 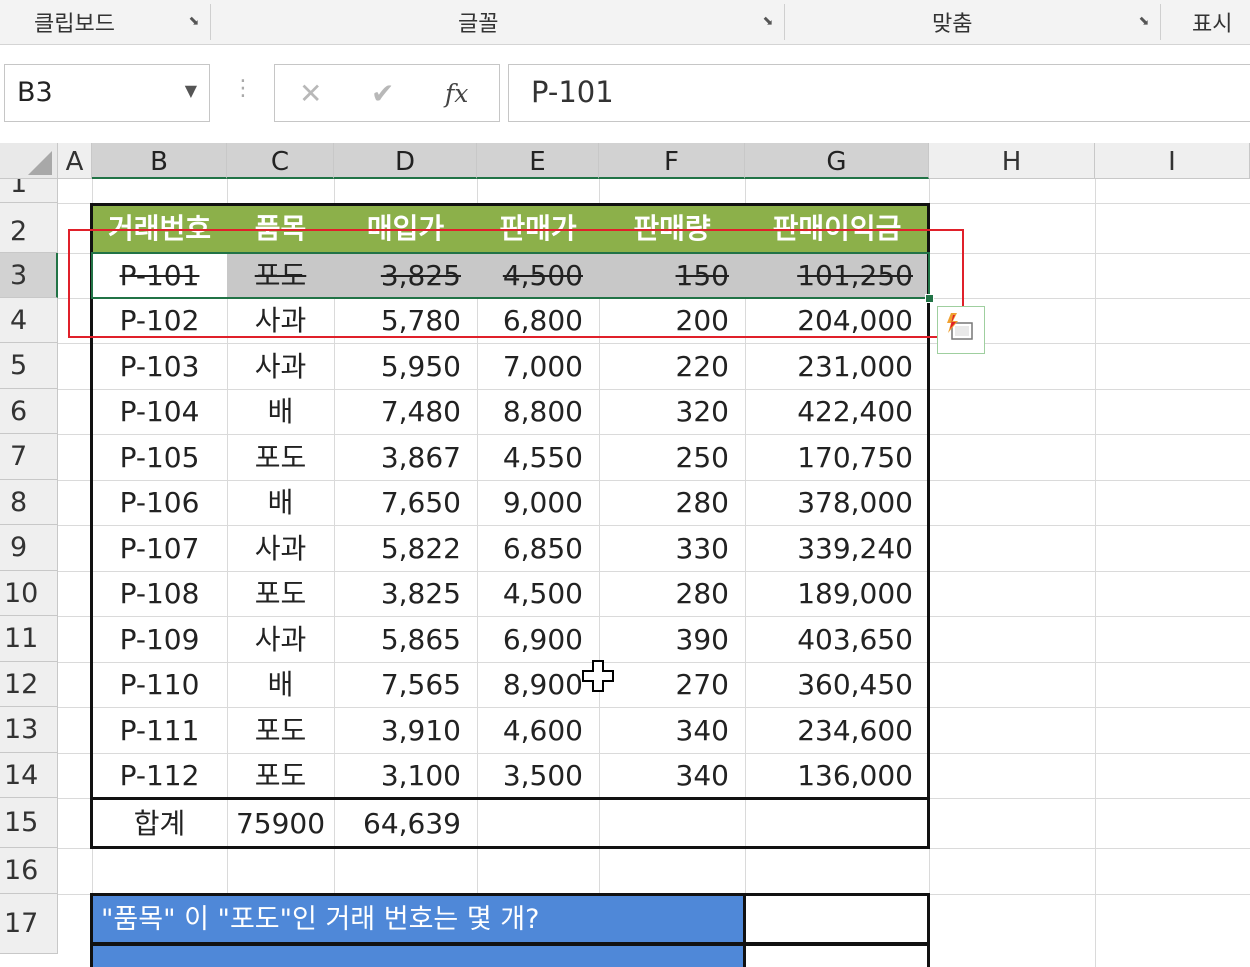 I want to click on cell-profit: 136,000, so click(x=837, y=776).